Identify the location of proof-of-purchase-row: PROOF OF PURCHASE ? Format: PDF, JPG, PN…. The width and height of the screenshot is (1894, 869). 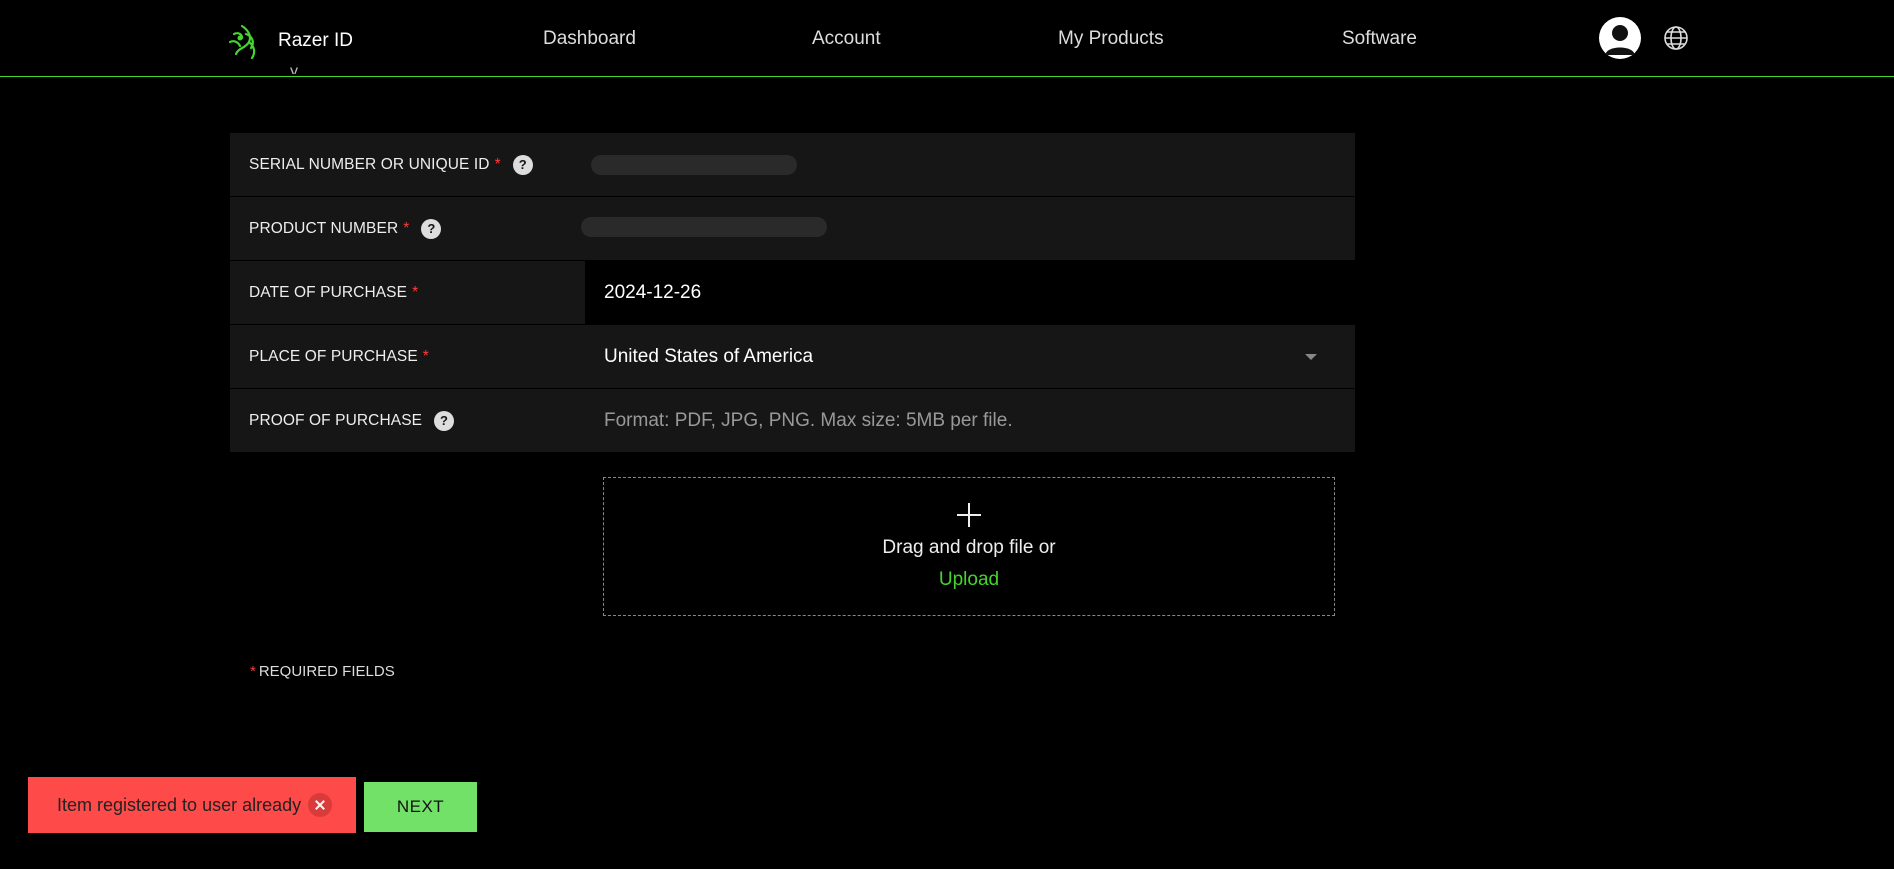
(792, 421).